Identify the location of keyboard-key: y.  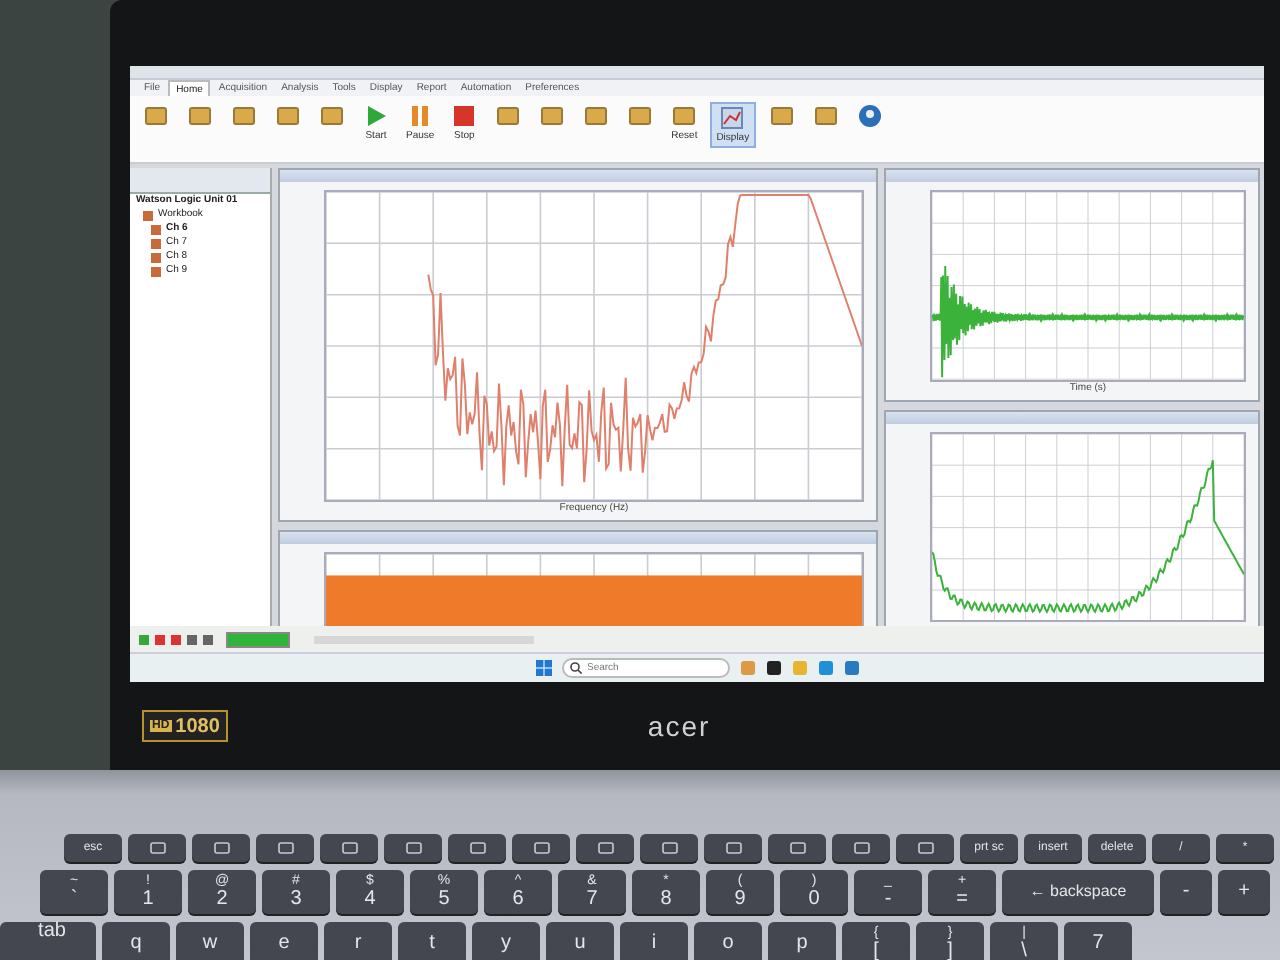
(506, 941).